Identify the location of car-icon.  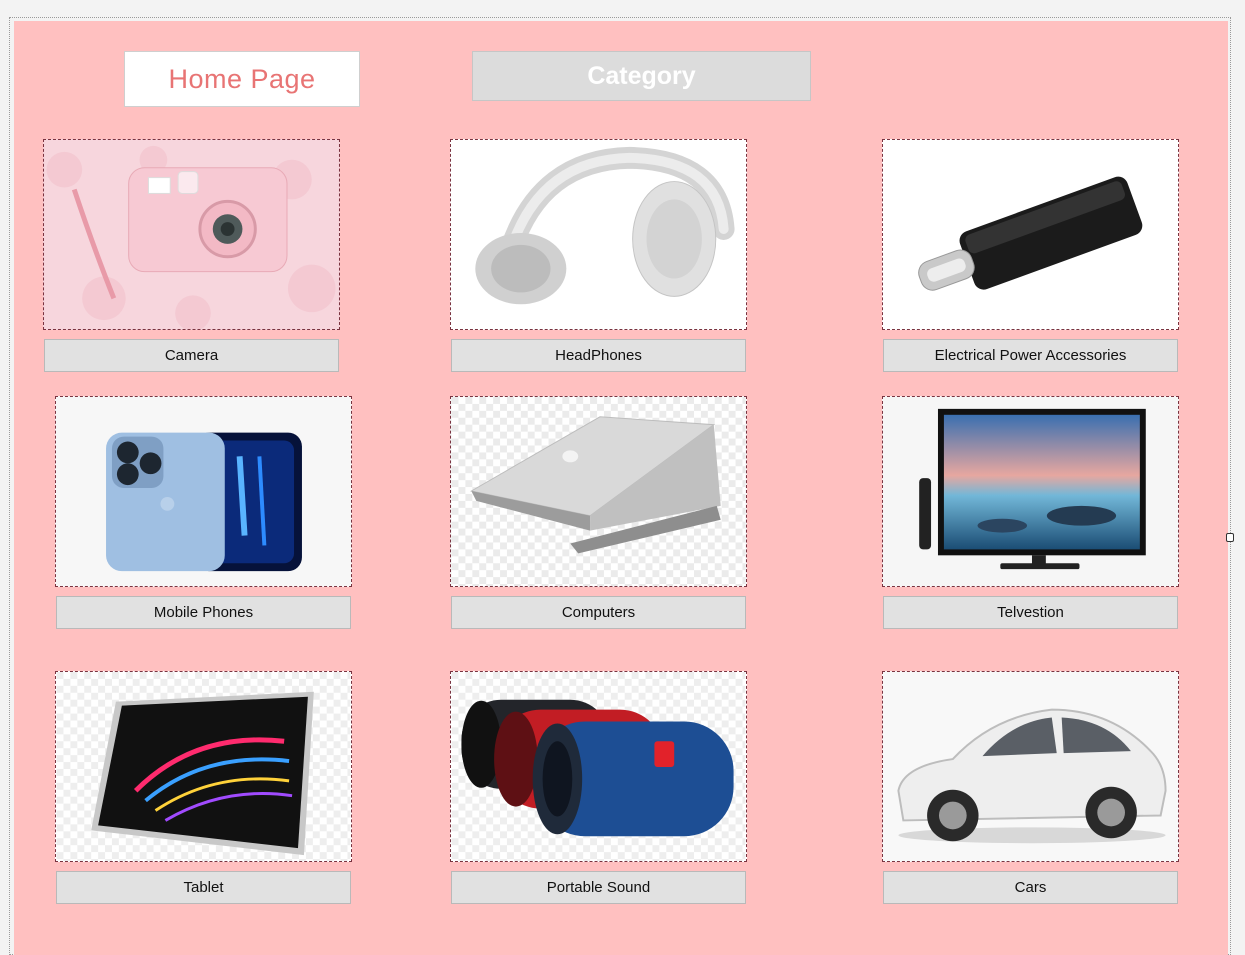
(1030, 766).